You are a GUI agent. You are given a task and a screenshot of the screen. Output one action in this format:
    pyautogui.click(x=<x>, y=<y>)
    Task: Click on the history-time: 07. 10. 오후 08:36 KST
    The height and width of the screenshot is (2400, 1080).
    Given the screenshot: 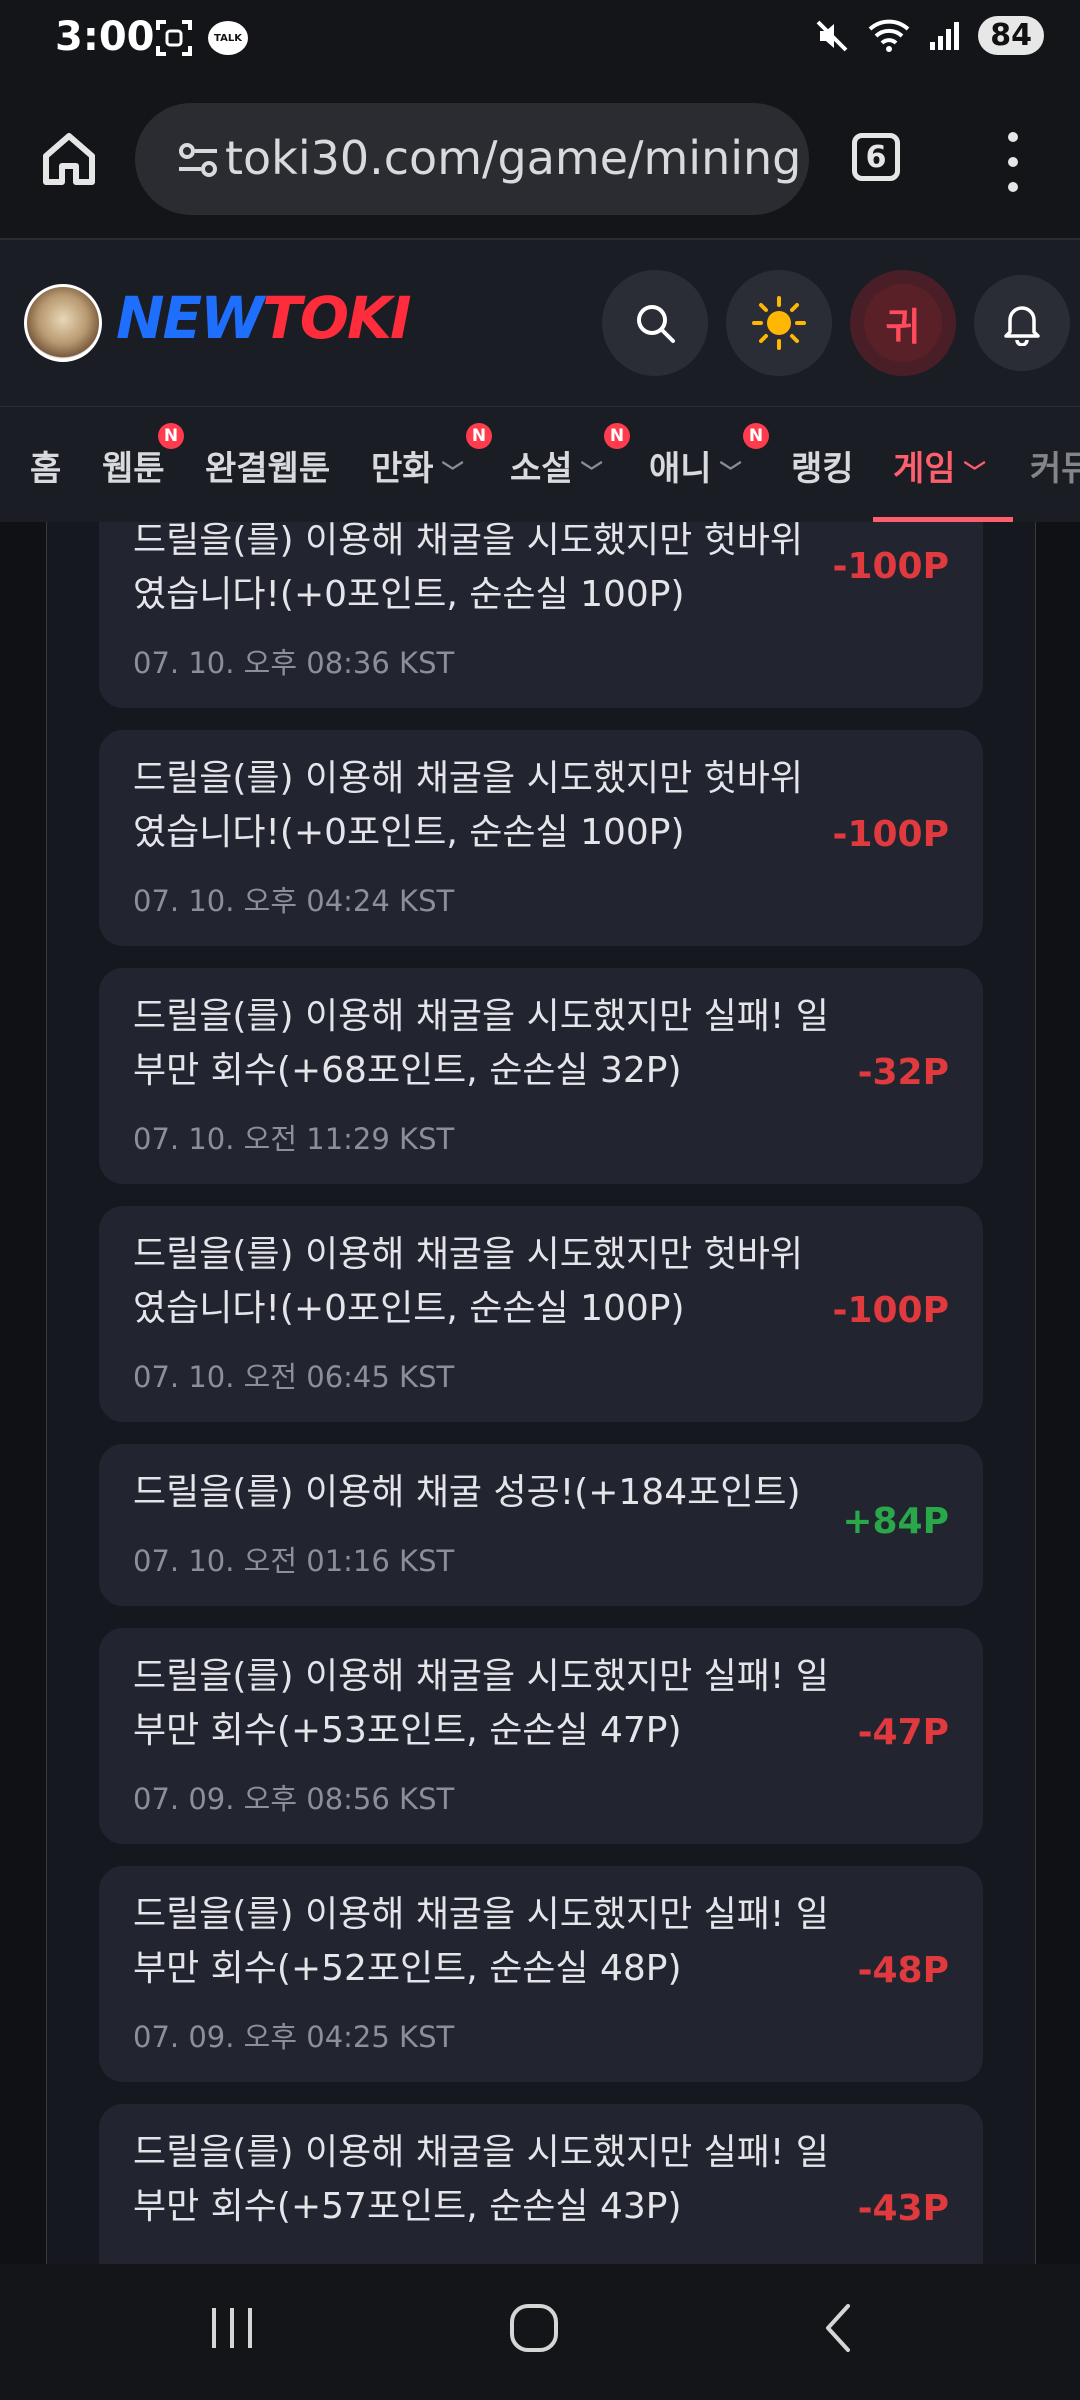 What is the action you would take?
    pyautogui.click(x=294, y=663)
    